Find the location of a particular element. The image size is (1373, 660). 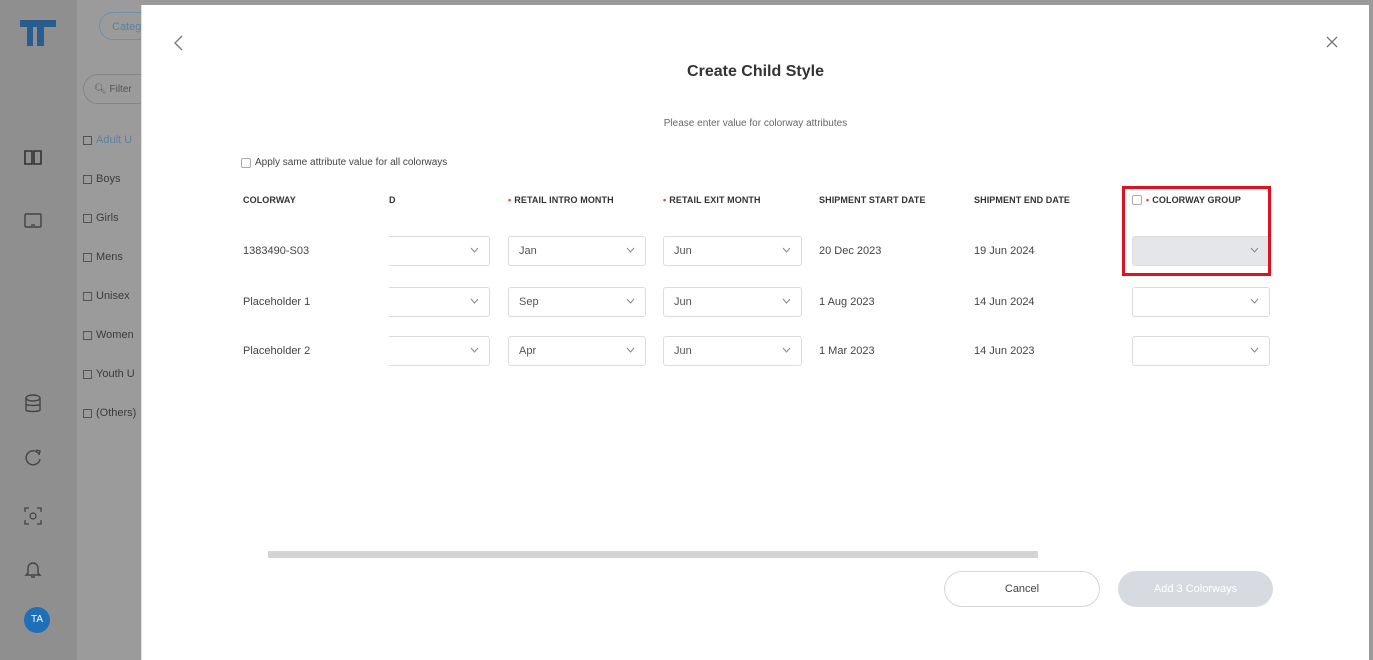

close-icon is located at coordinates (1332, 42).